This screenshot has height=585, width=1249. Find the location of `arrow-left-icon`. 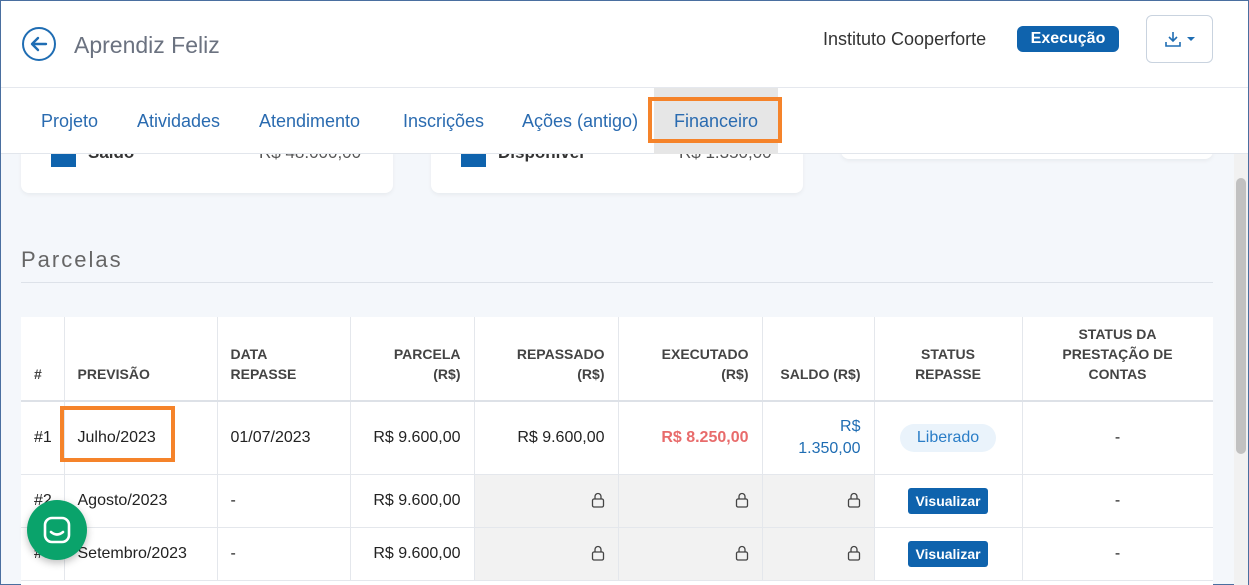

arrow-left-icon is located at coordinates (39, 44).